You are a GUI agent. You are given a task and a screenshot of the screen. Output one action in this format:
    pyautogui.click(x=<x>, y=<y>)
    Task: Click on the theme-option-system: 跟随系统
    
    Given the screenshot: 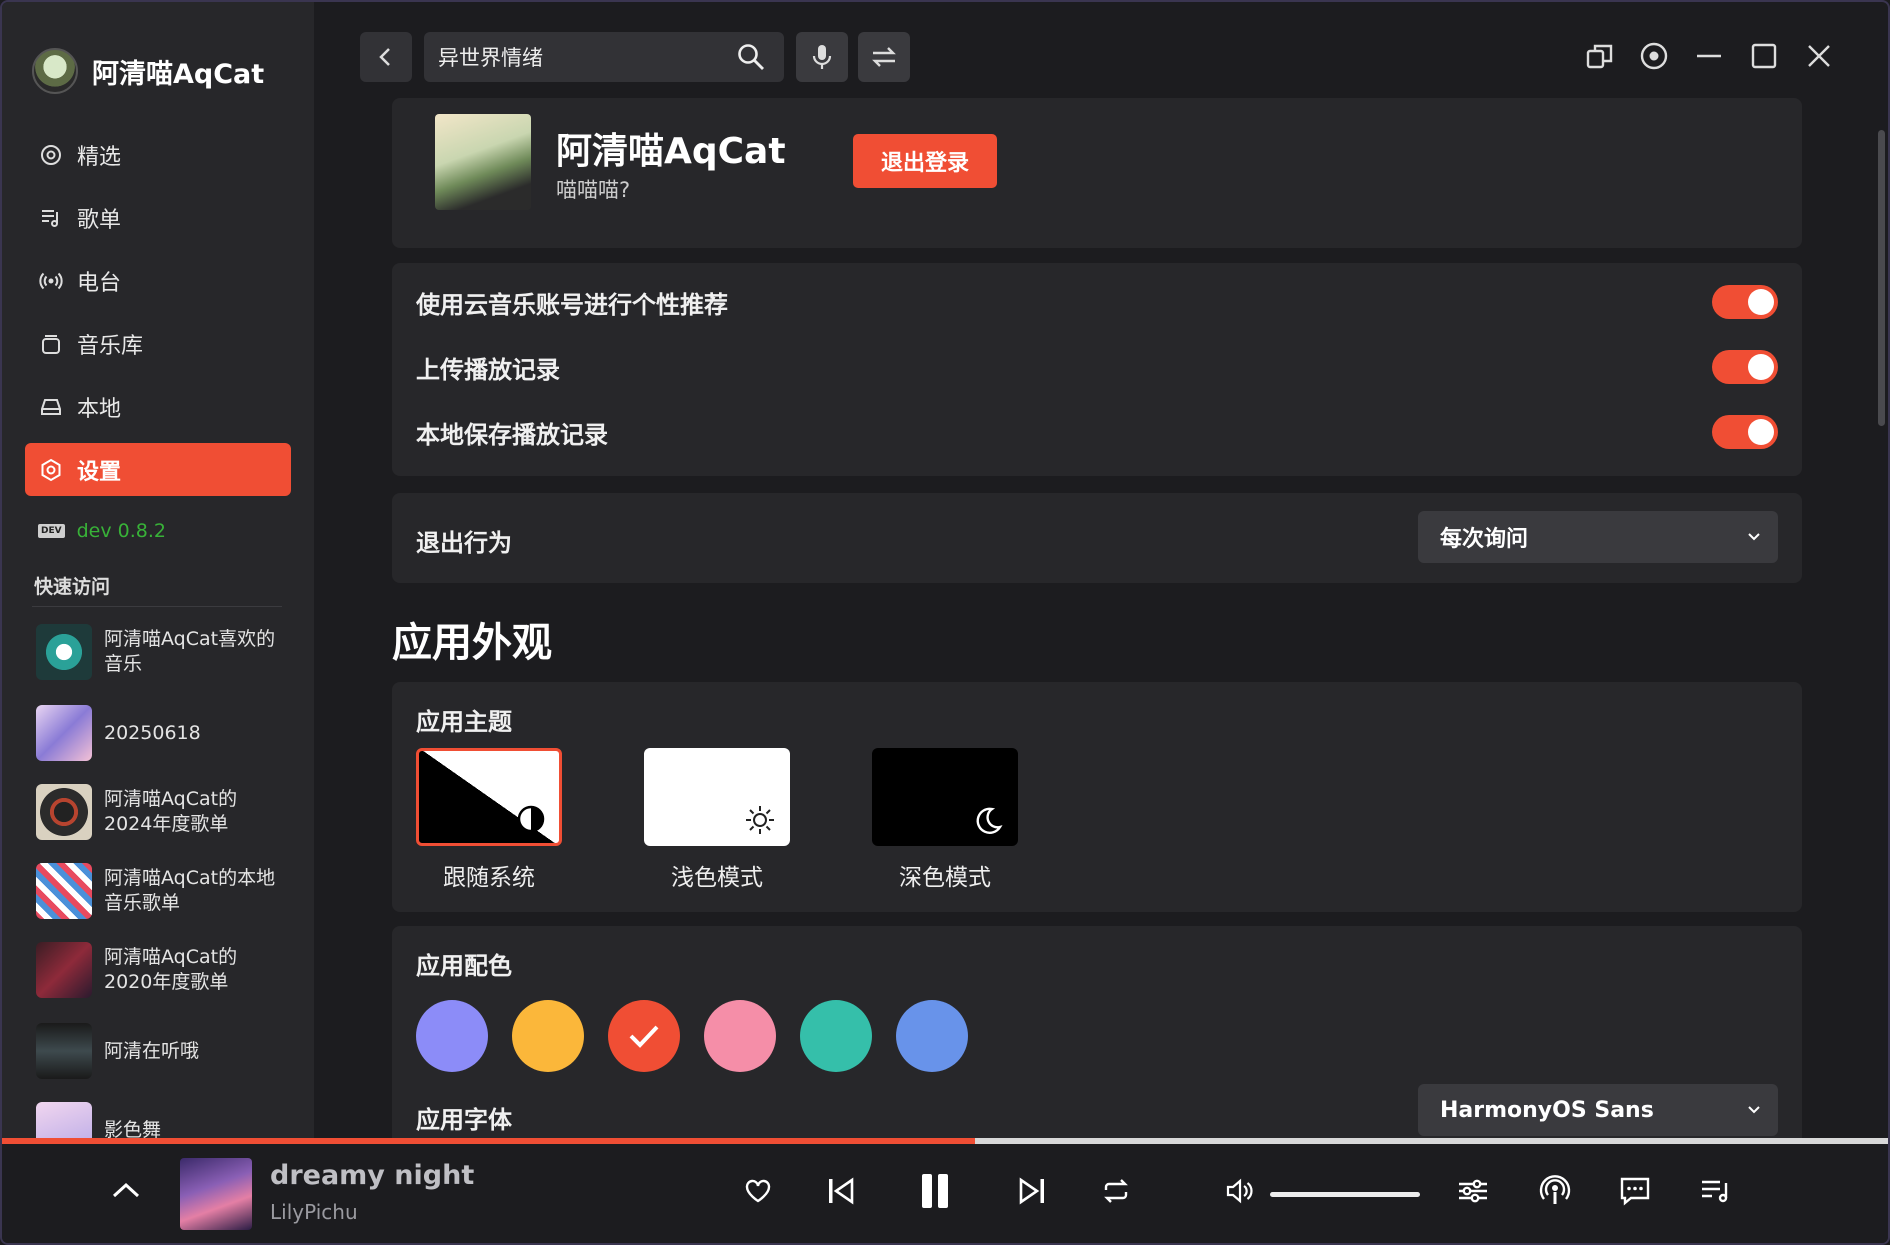 What is the action you would take?
    pyautogui.click(x=489, y=820)
    